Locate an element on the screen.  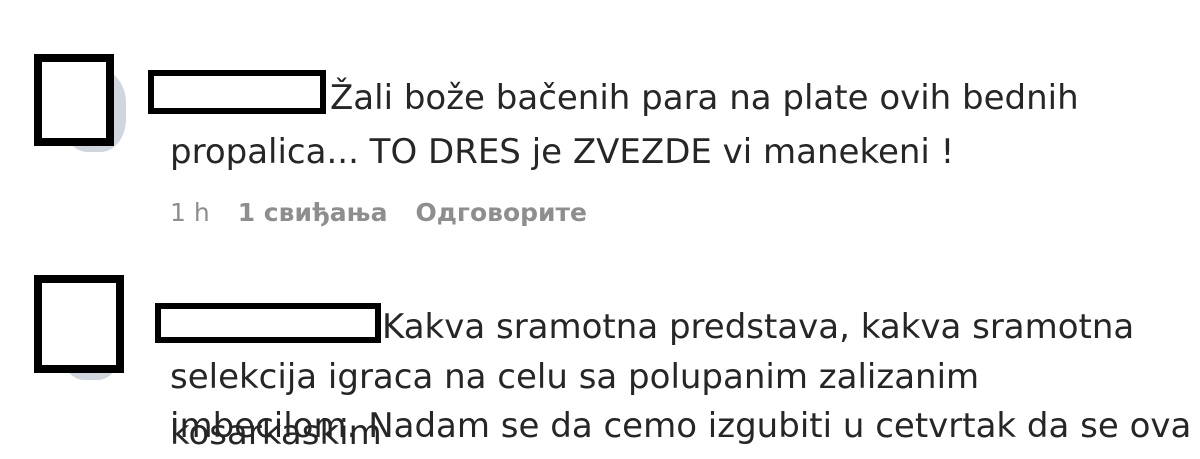
likes-count: 1 свиђања is located at coordinates (313, 212).